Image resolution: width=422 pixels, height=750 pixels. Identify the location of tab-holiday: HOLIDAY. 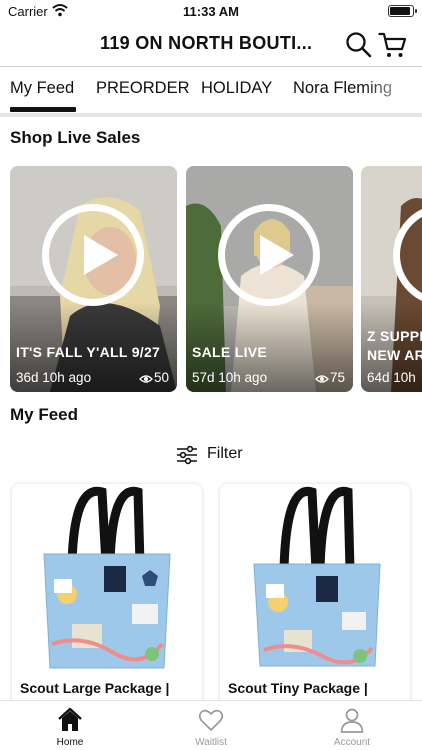
(236, 88).